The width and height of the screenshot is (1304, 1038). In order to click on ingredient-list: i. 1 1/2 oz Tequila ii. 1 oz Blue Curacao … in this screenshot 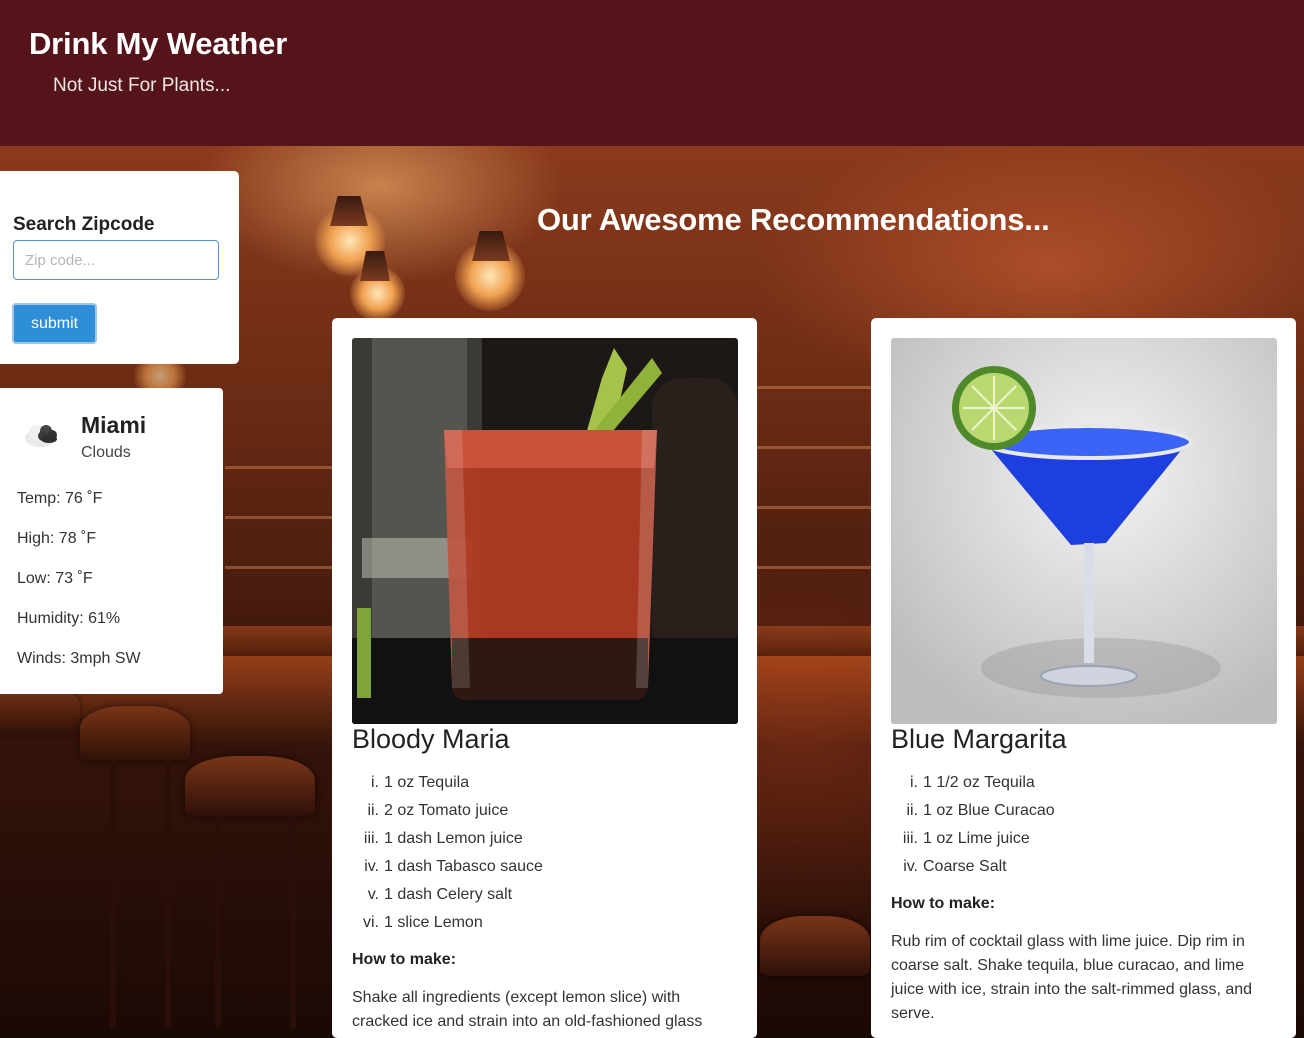, I will do `click(978, 825)`.